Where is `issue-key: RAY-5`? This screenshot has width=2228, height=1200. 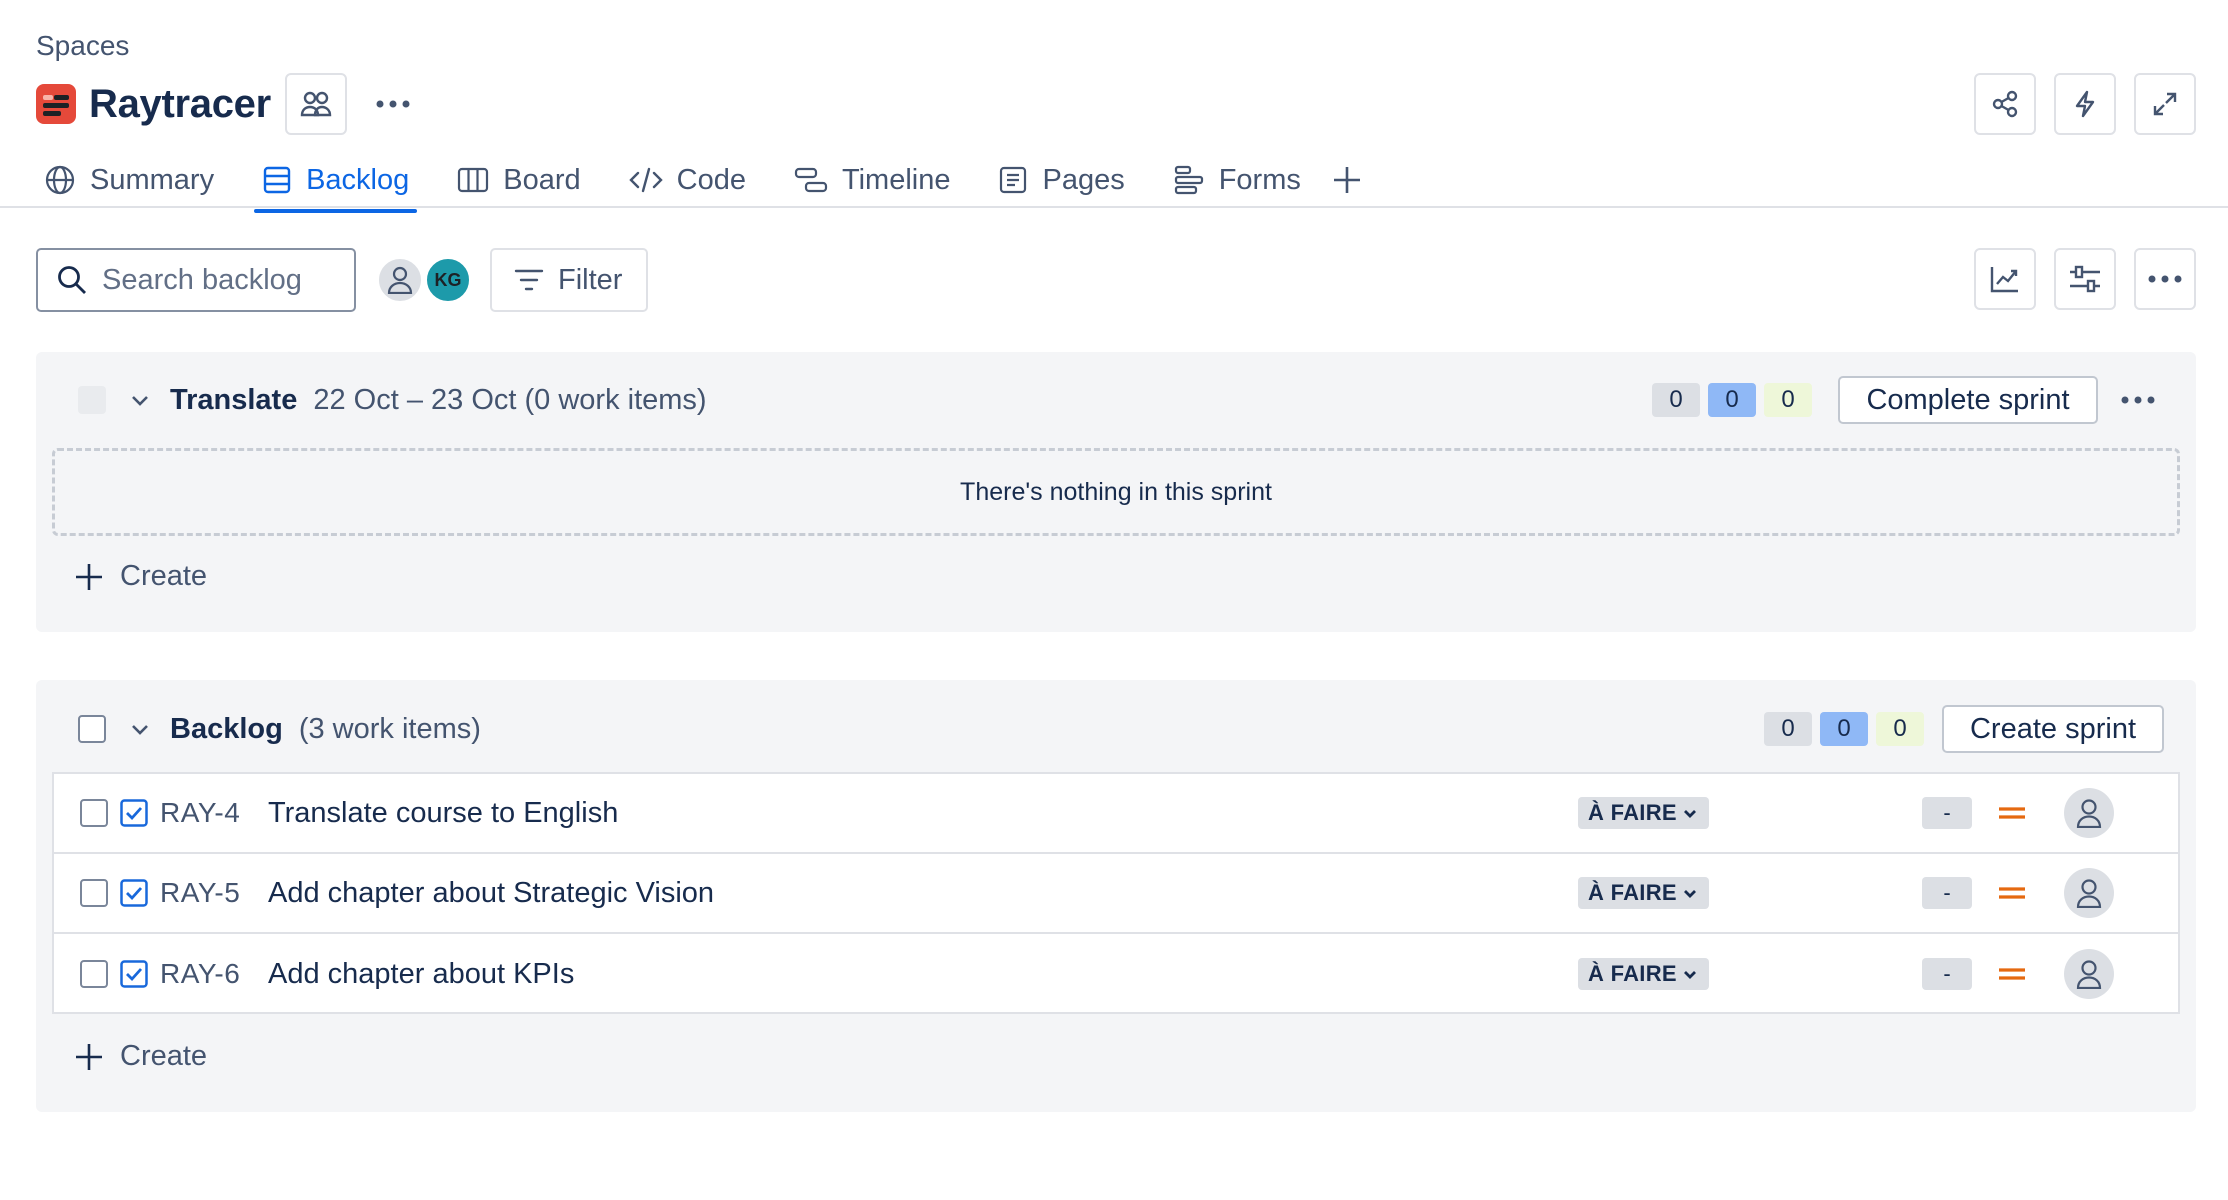
issue-key: RAY-5 is located at coordinates (211, 893).